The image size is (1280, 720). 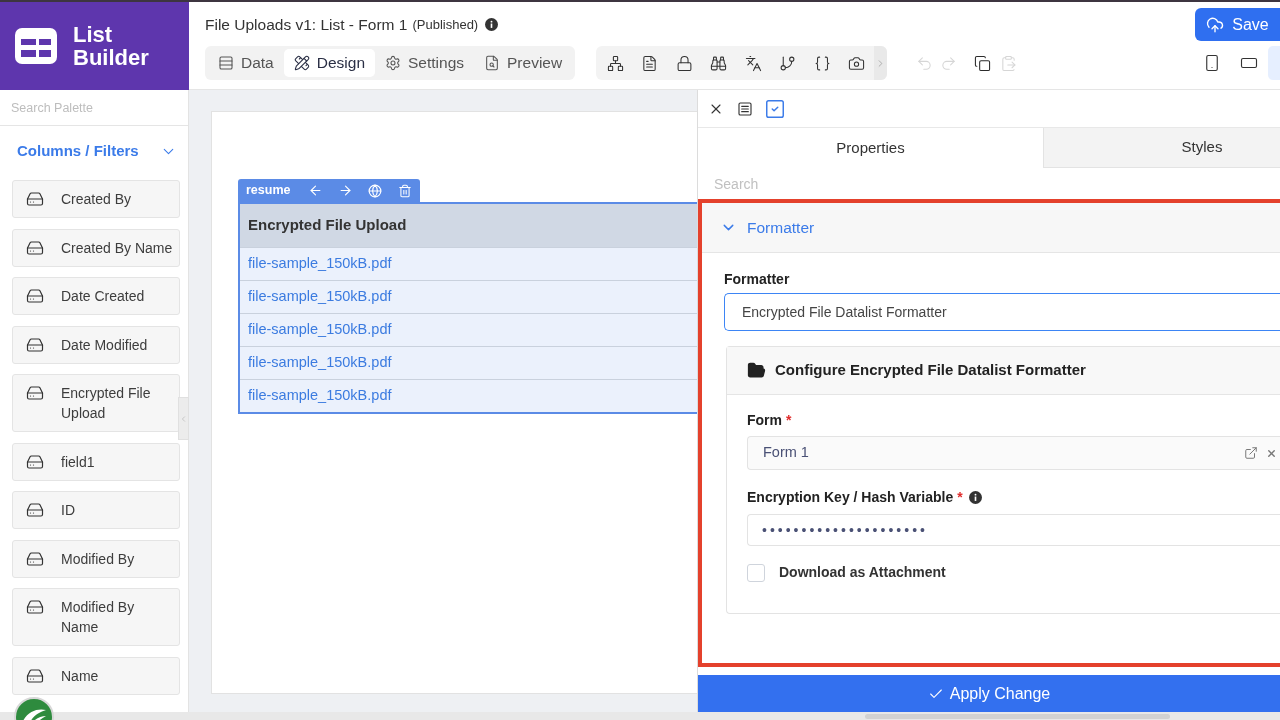 I want to click on collapse-handle, so click(x=183, y=418).